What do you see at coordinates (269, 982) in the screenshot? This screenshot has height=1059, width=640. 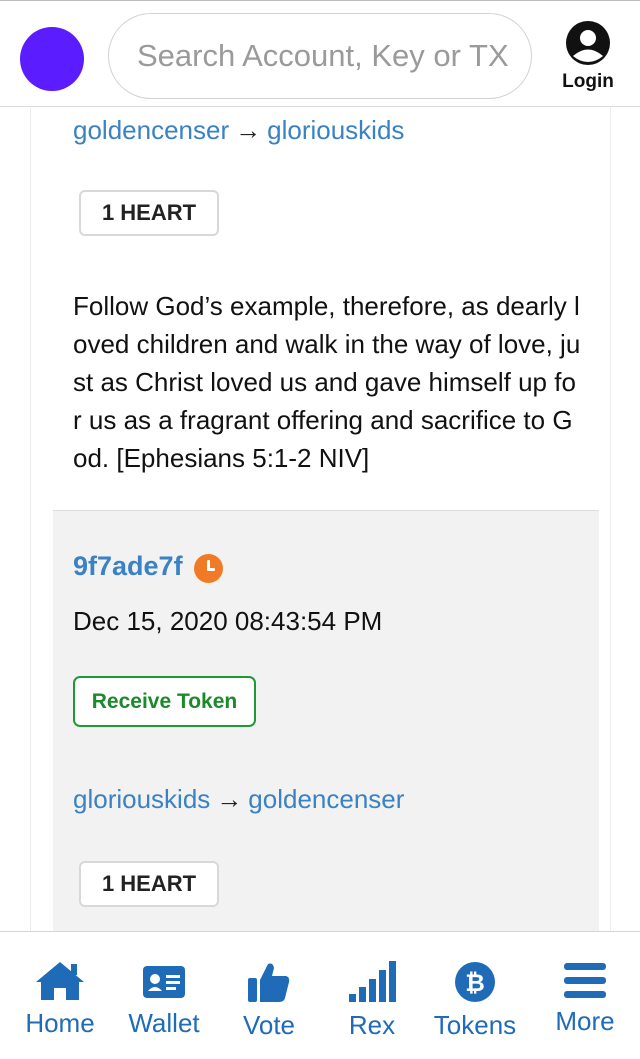 I see `thumbs-up-icon` at bounding box center [269, 982].